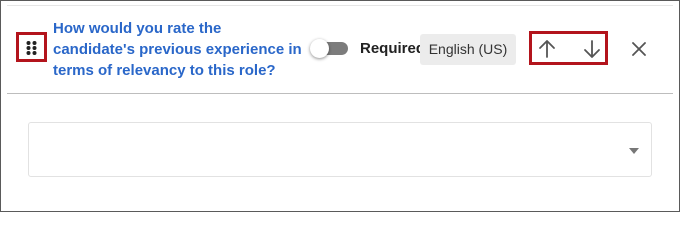 Image resolution: width=680 pixels, height=240 pixels. I want to click on drag-handle-icon, so click(31, 48).